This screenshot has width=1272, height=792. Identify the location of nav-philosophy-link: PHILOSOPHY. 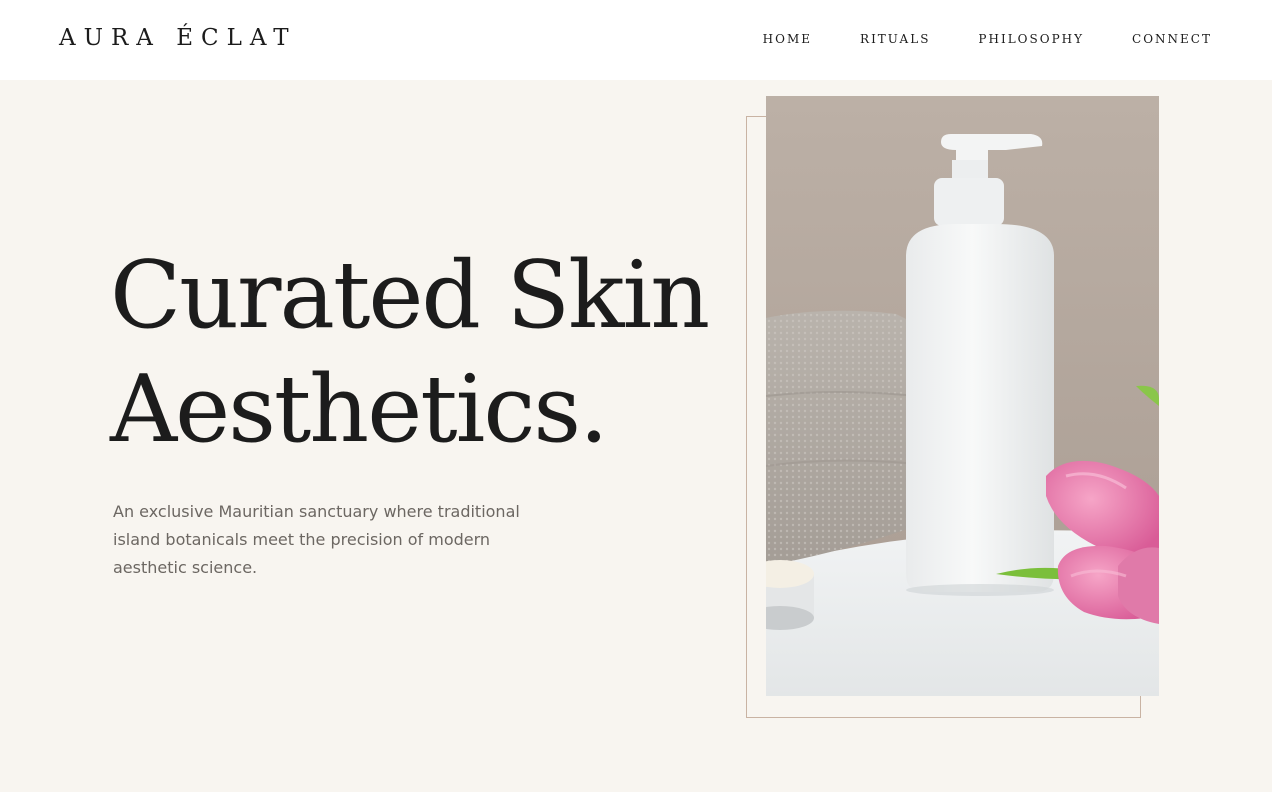
(1031, 39).